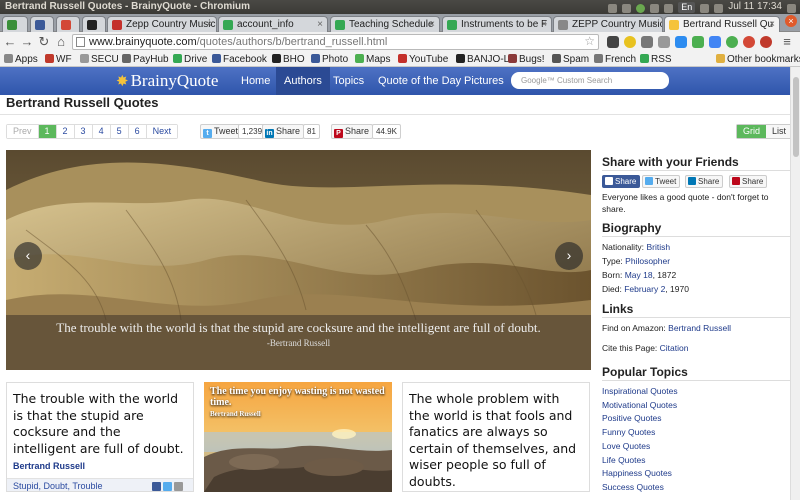 This screenshot has width=800, height=500. I want to click on mail-icon, so click(627, 8).